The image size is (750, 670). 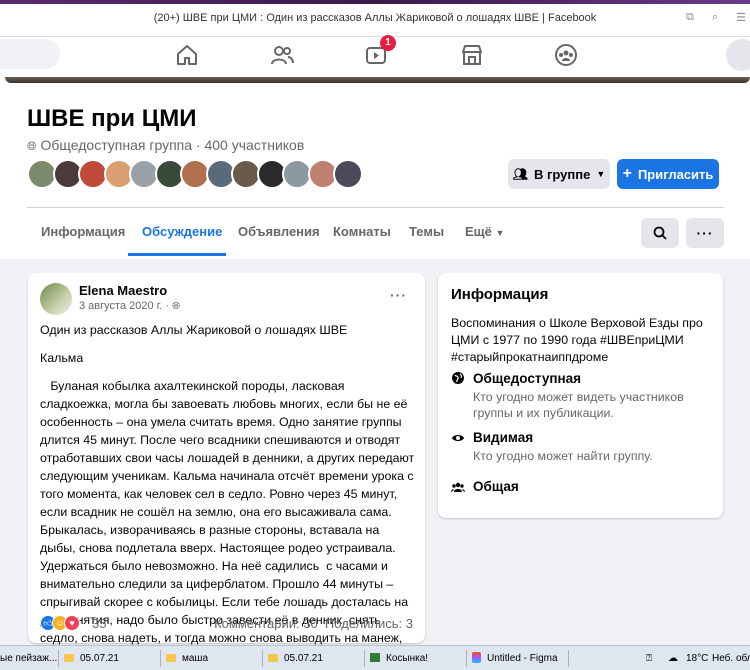 I want to click on in-group-button: 👥︎ В группе ▼, so click(x=559, y=174).